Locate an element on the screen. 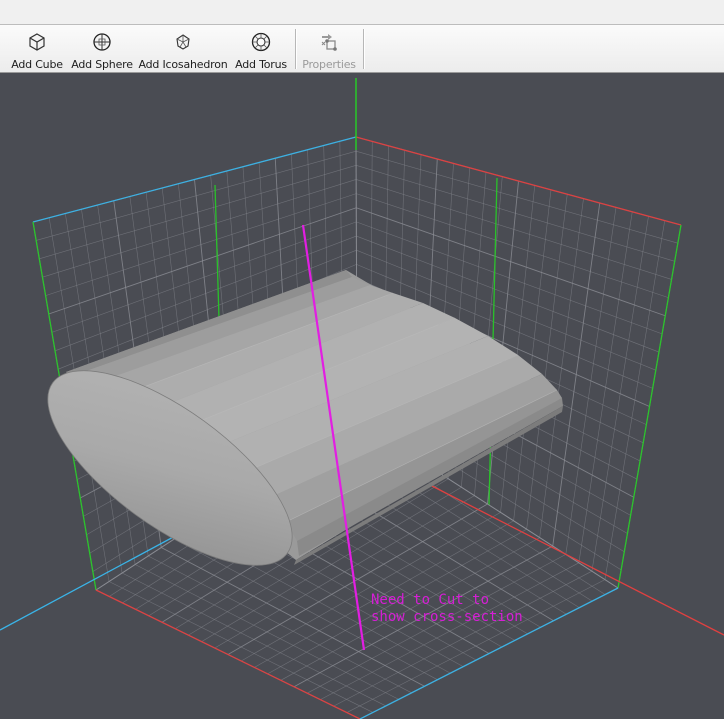  add-cube-label: Add Cube is located at coordinates (37, 64).